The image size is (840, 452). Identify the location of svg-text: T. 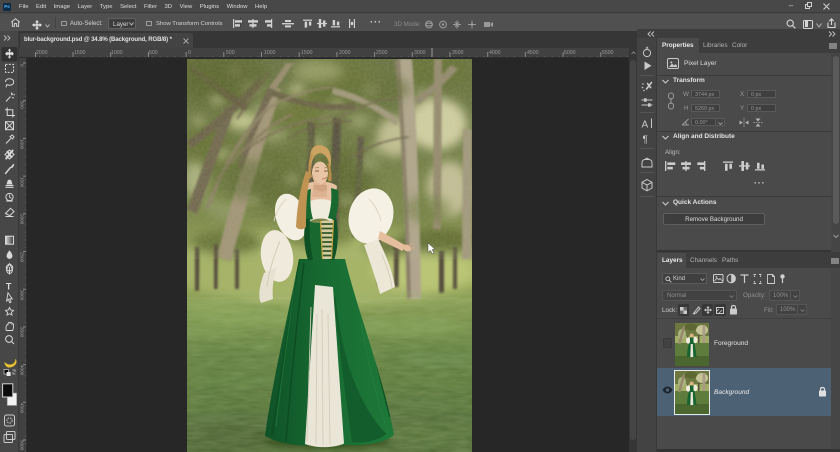
(9, 287).